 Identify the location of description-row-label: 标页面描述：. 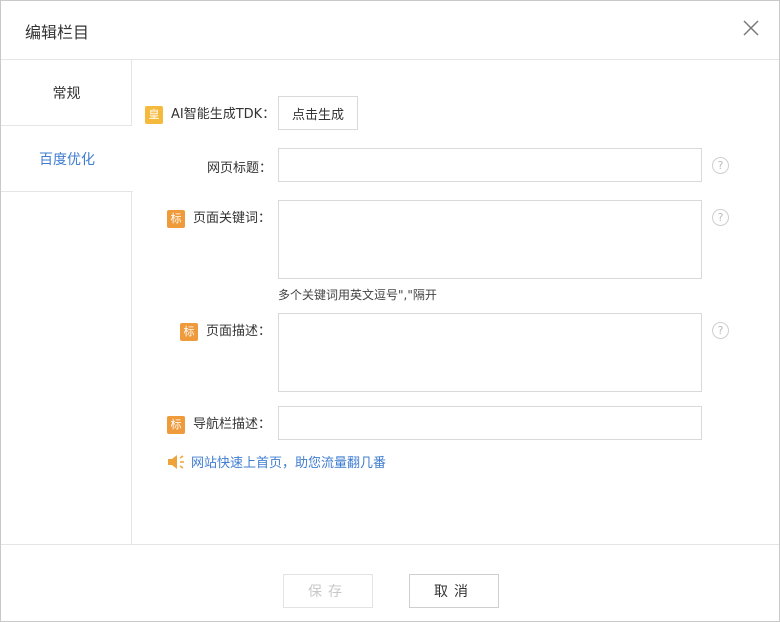
(225, 330).